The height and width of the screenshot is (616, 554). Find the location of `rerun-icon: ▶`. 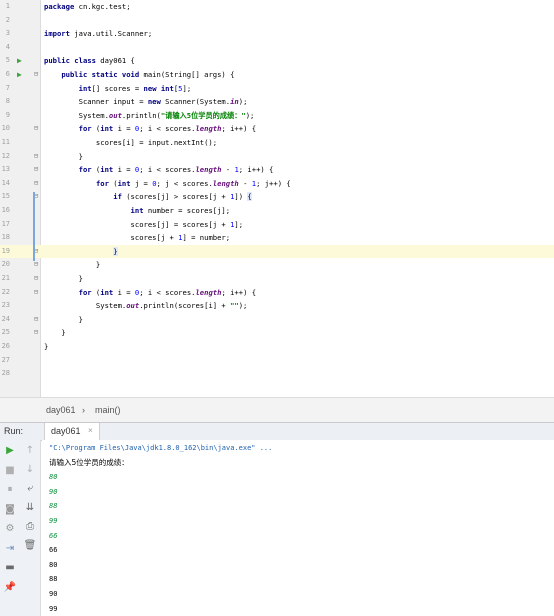

rerun-icon: ▶ is located at coordinates (10, 451).